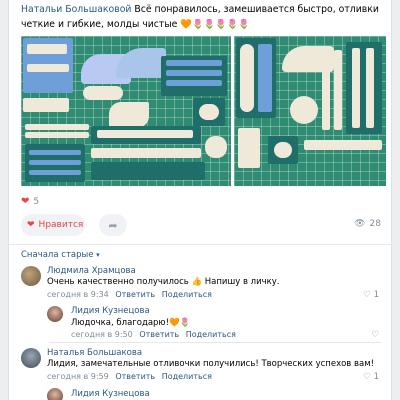 The width and height of the screenshot is (400, 400). What do you see at coordinates (186, 24) in the screenshot?
I see `heart-emoji-icon: 🧡` at bounding box center [186, 24].